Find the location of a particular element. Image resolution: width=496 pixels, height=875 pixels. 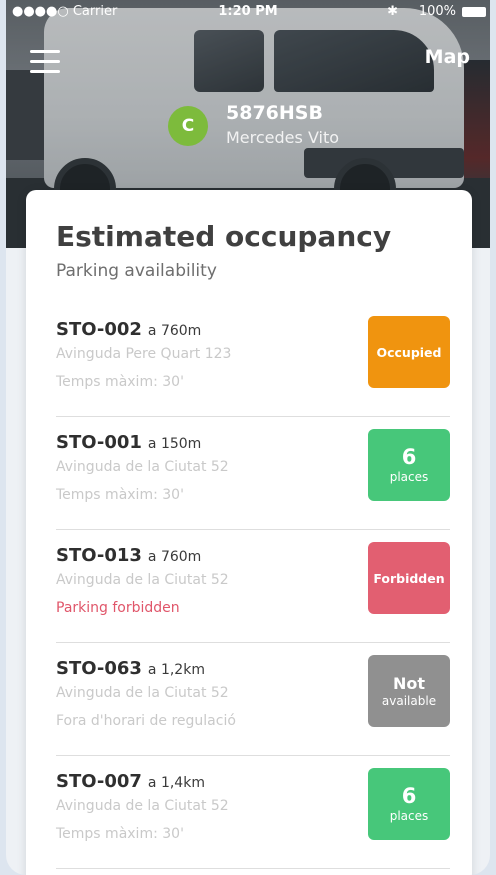

battery-icon is located at coordinates (474, 12).